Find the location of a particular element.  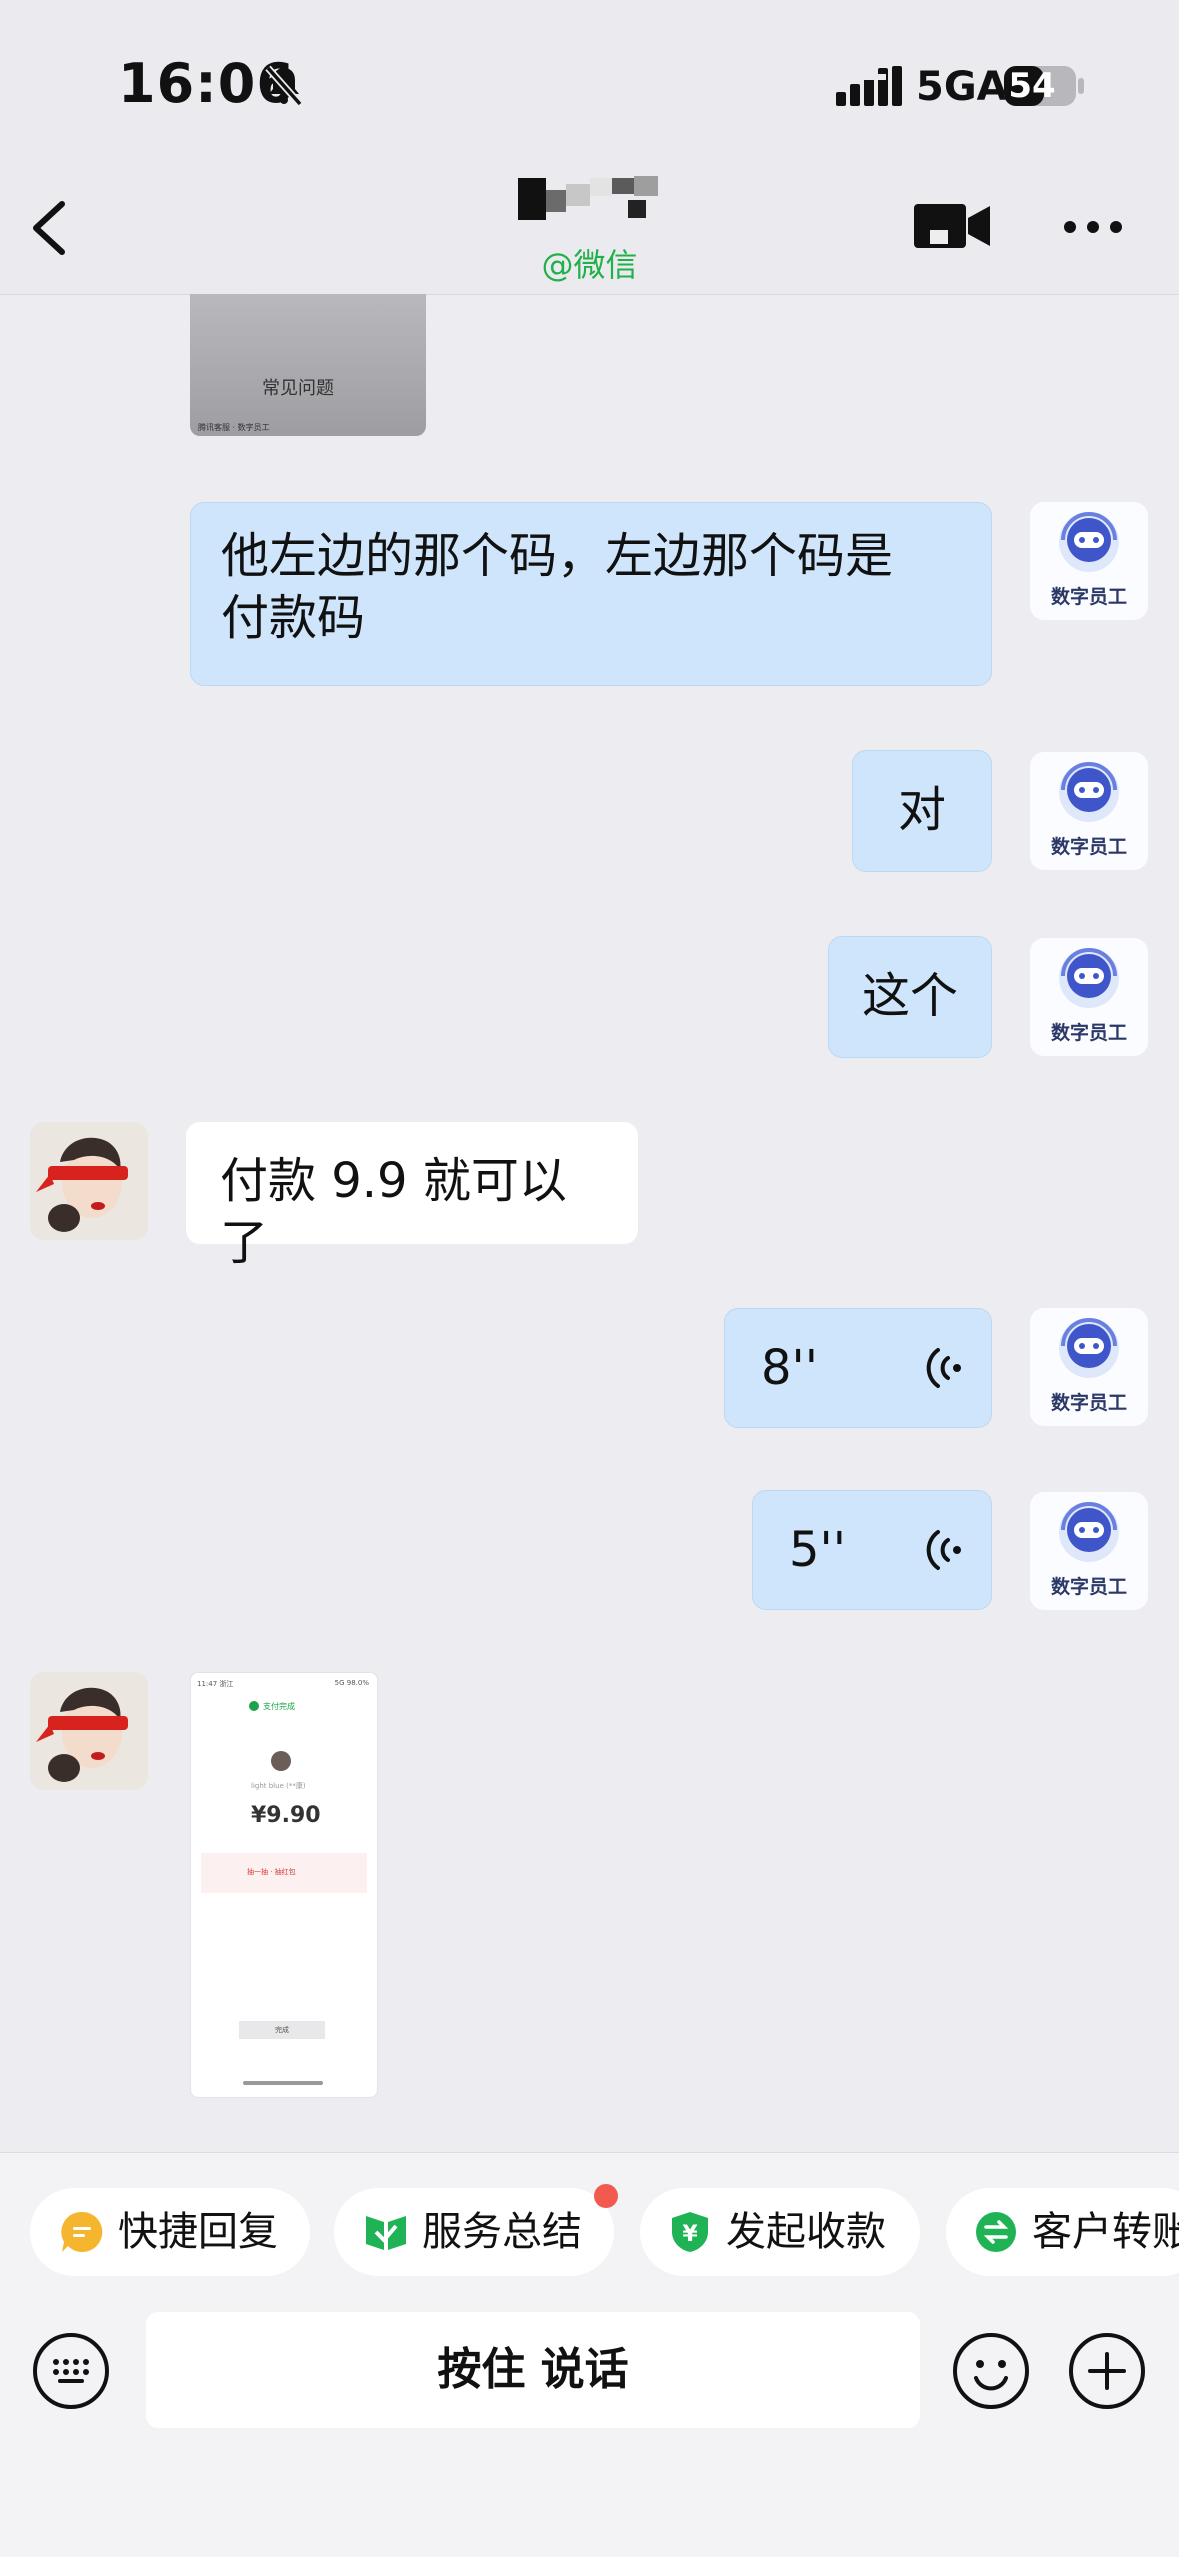

network-type: 5GA is located at coordinates (962, 87).